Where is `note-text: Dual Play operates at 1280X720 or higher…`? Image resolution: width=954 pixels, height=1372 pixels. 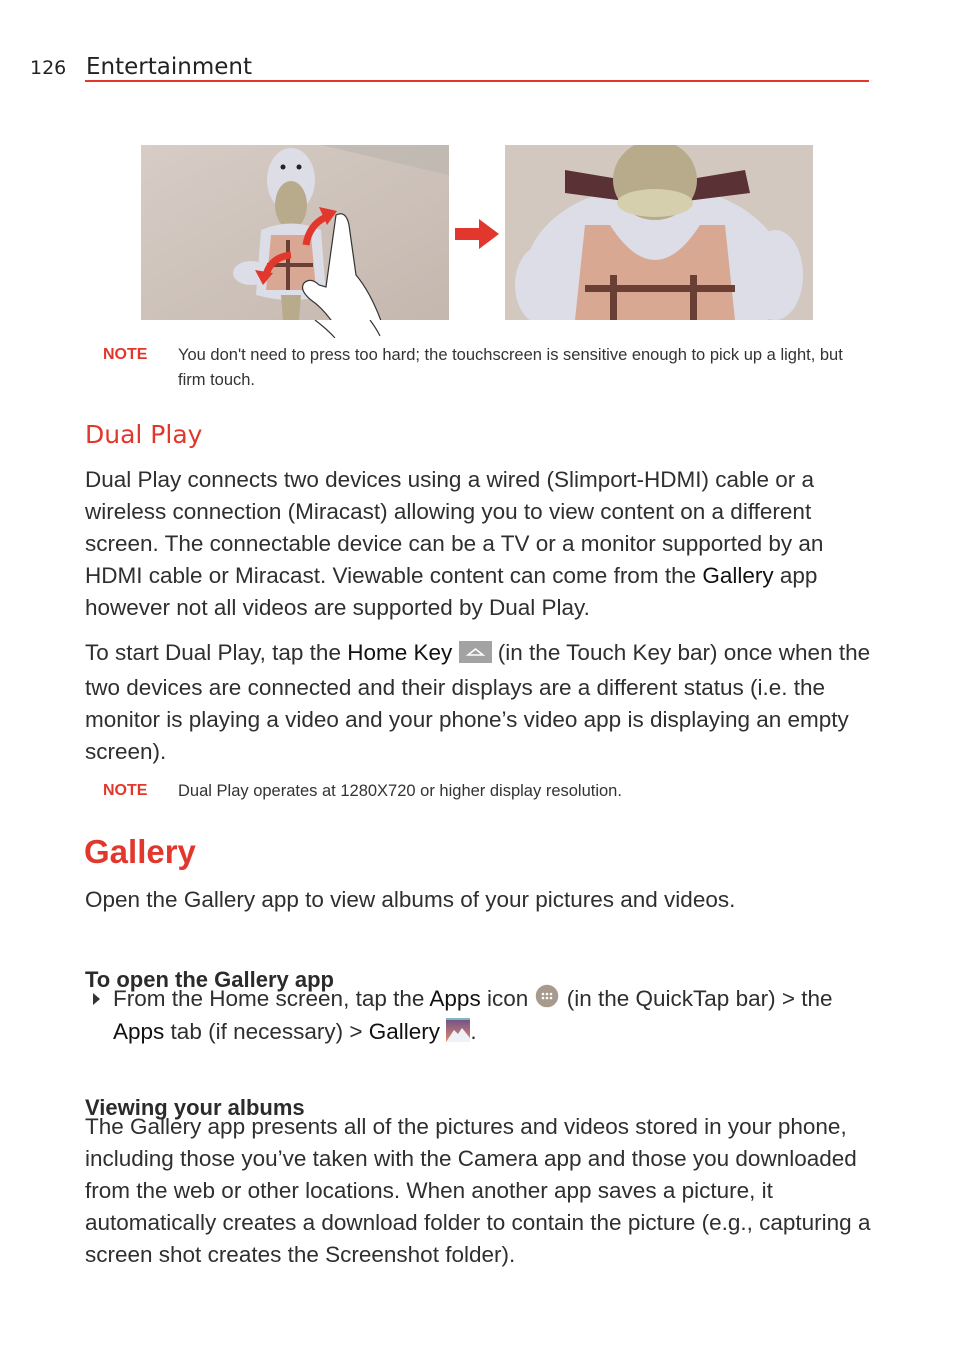
note-text: Dual Play operates at 1280X720 or higher… is located at coordinates (400, 791).